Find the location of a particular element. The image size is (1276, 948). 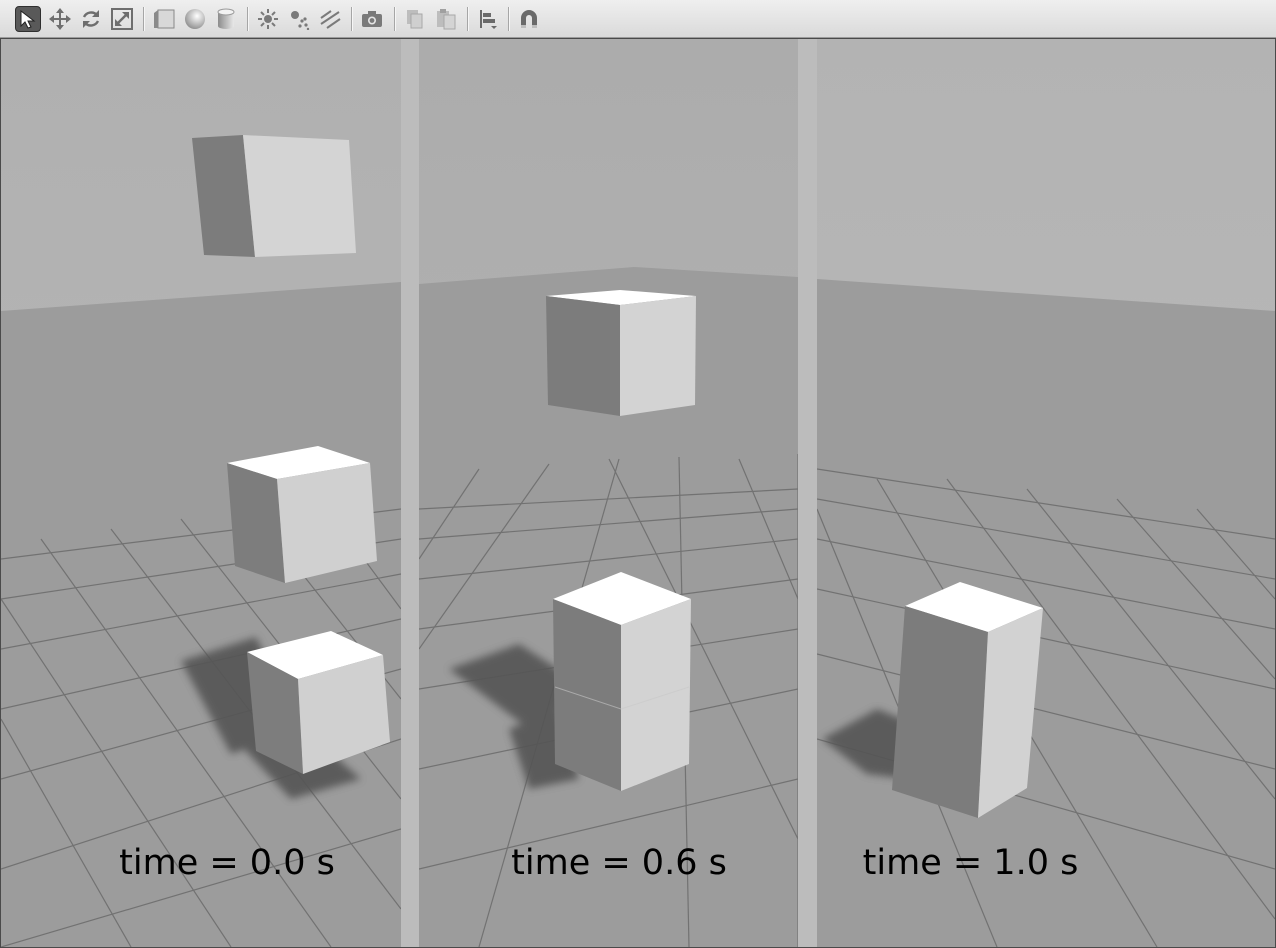

screenshot-button is located at coordinates (372, 19).